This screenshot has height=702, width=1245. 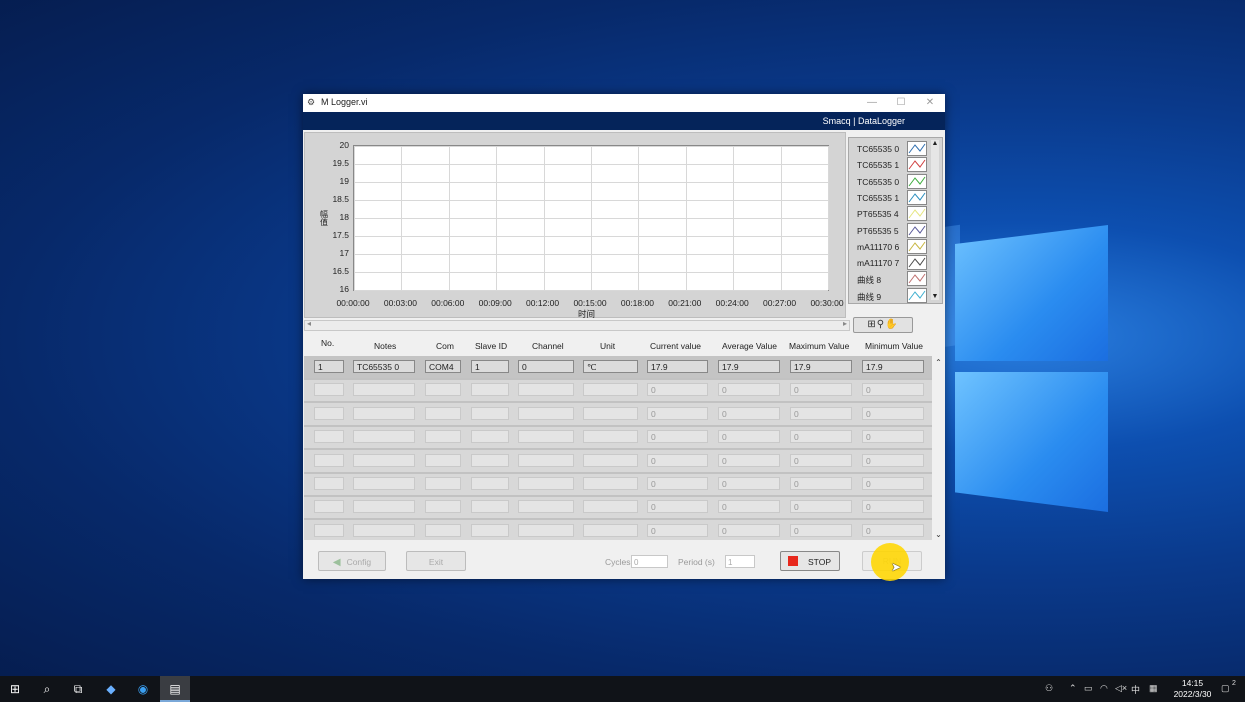 I want to click on keyboard-icon: ▦, so click(x=1153, y=688).